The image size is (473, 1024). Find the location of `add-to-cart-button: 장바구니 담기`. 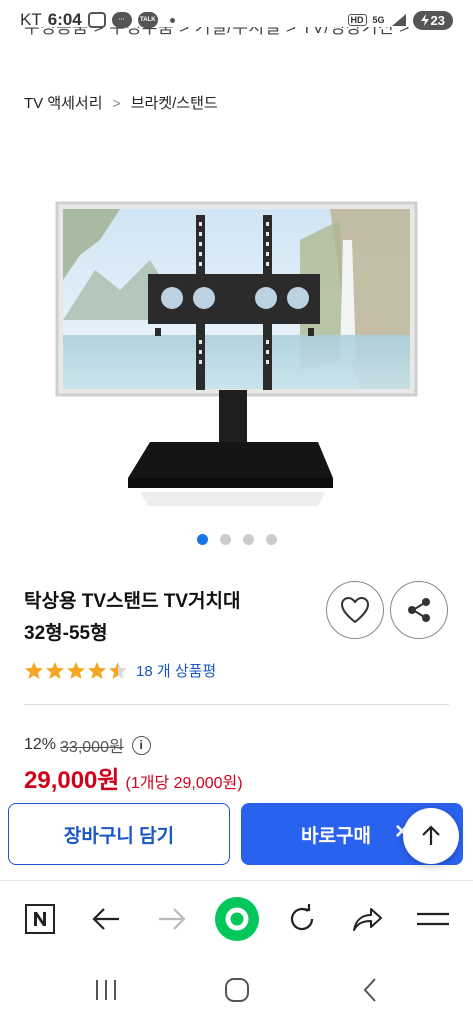

add-to-cart-button: 장바구니 담기 is located at coordinates (119, 834).